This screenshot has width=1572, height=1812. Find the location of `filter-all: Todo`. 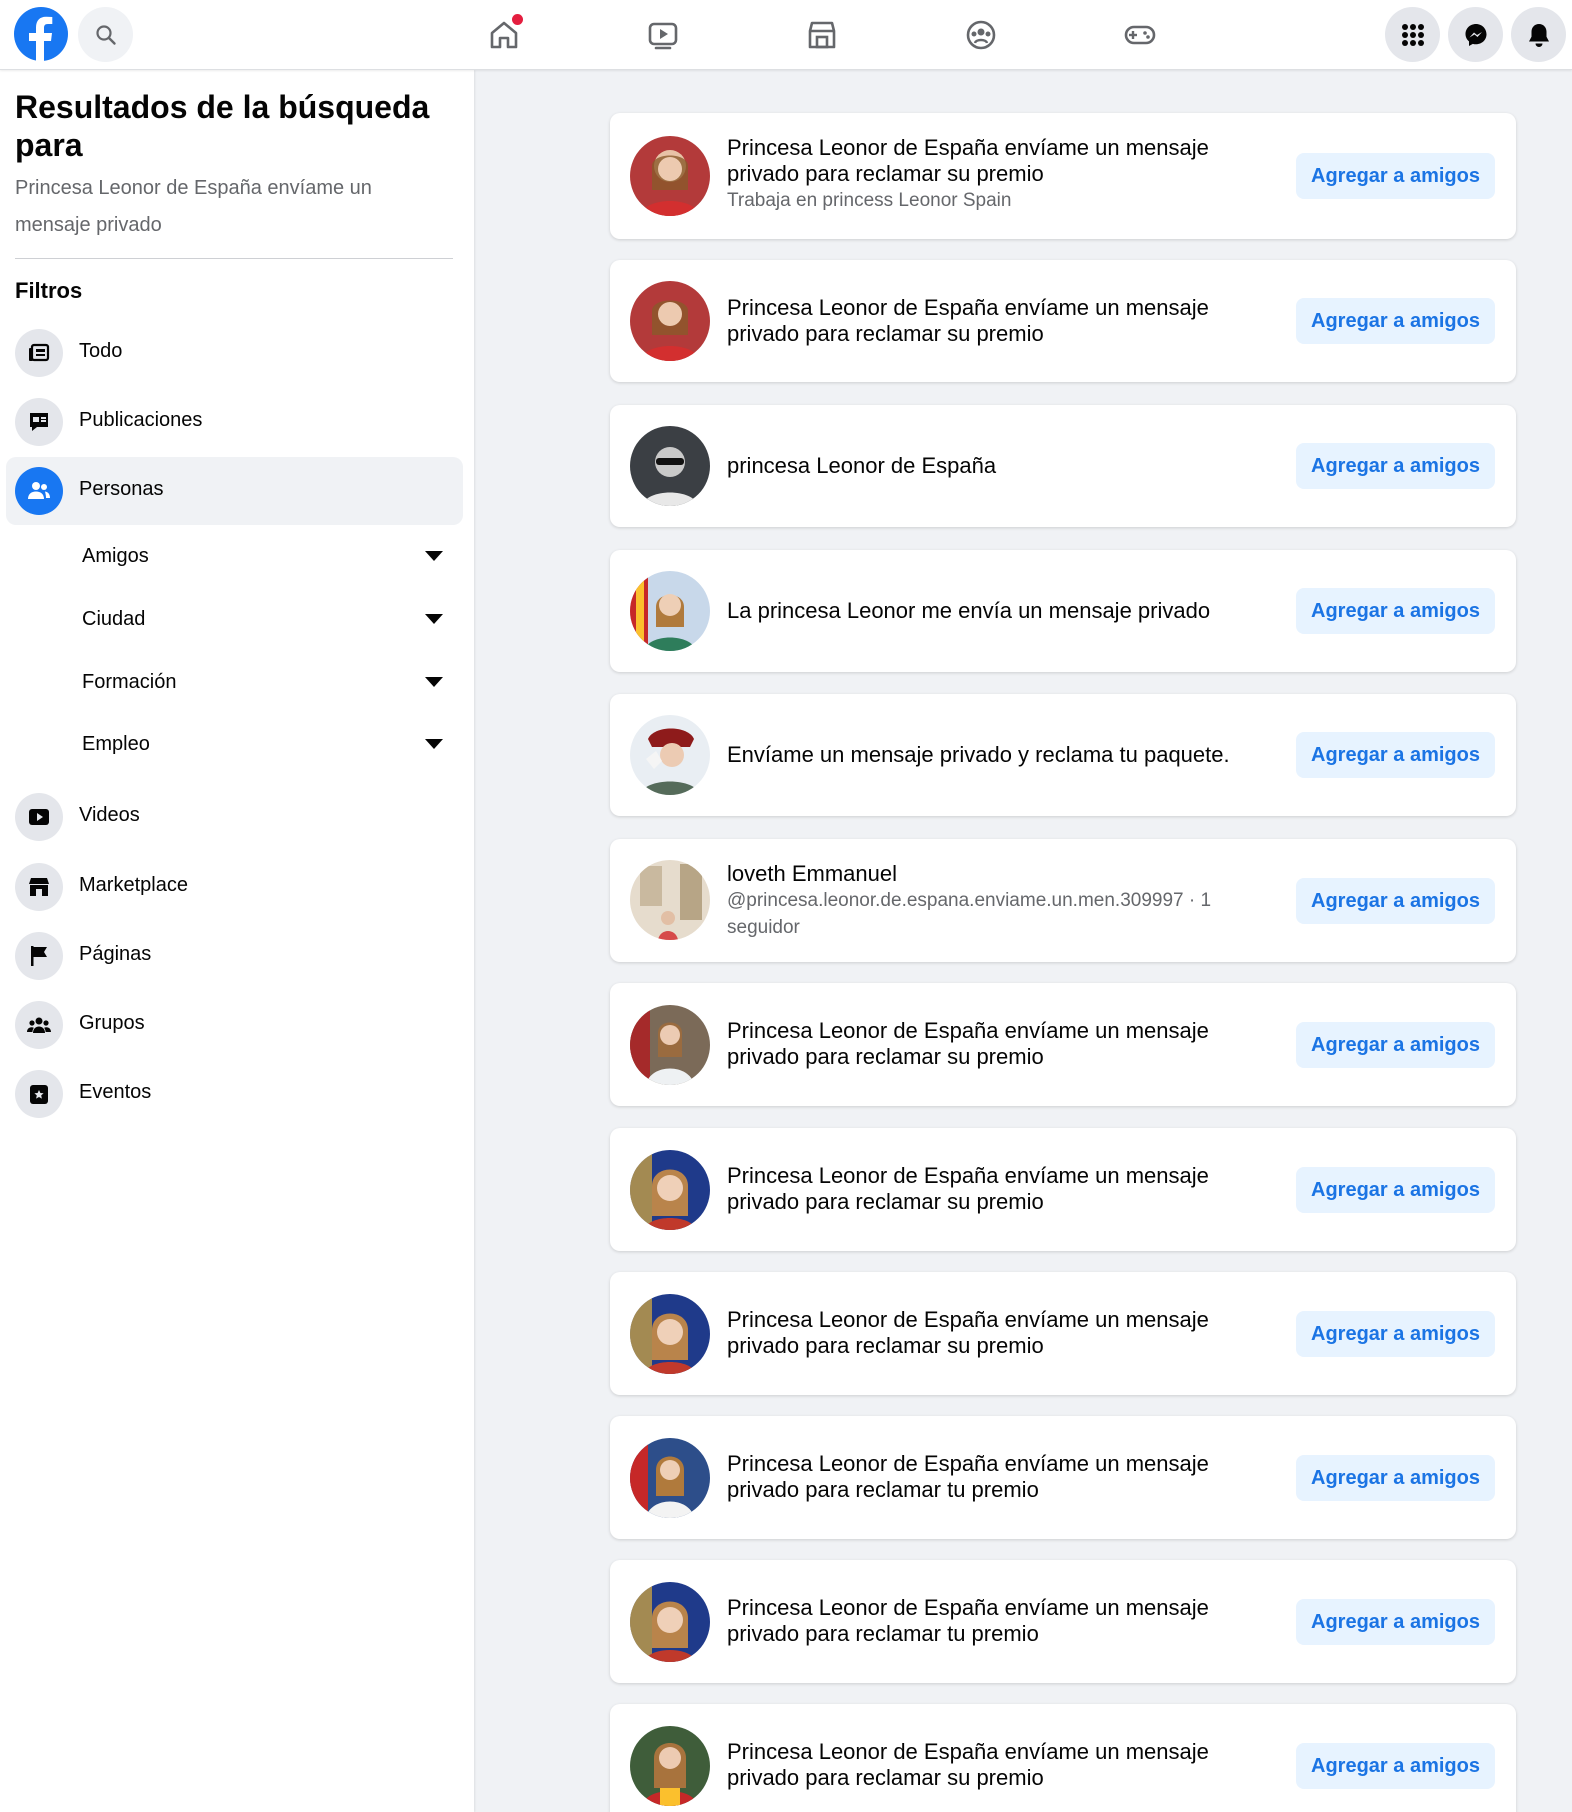

filter-all: Todo is located at coordinates (234, 353).